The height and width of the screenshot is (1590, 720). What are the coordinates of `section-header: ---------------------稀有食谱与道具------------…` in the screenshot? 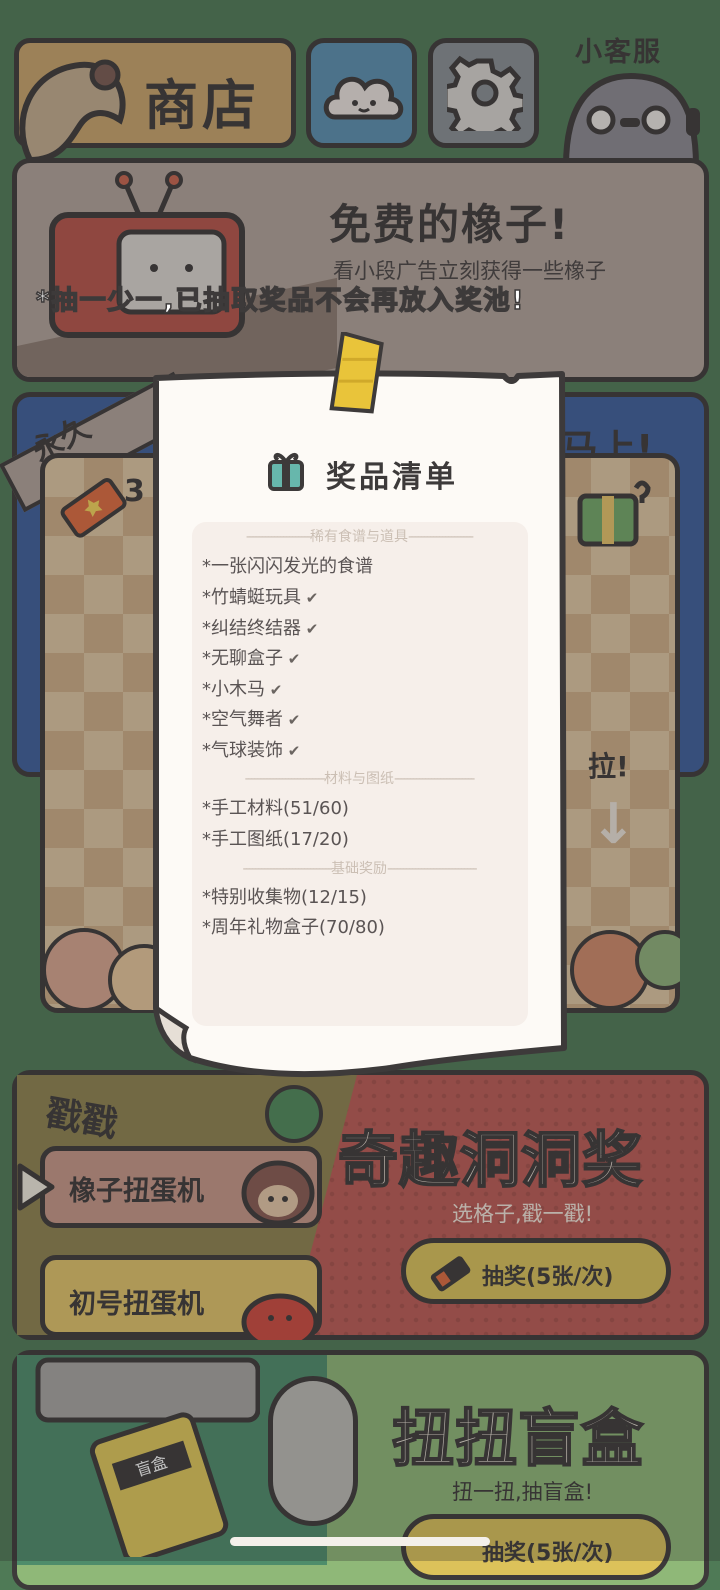 It's located at (359, 537).